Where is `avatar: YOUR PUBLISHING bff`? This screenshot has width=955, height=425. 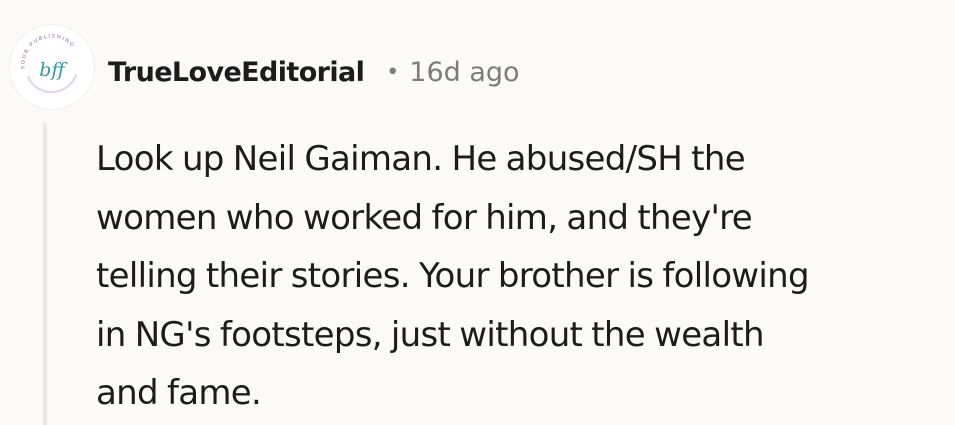 avatar: YOUR PUBLISHING bff is located at coordinates (52, 67).